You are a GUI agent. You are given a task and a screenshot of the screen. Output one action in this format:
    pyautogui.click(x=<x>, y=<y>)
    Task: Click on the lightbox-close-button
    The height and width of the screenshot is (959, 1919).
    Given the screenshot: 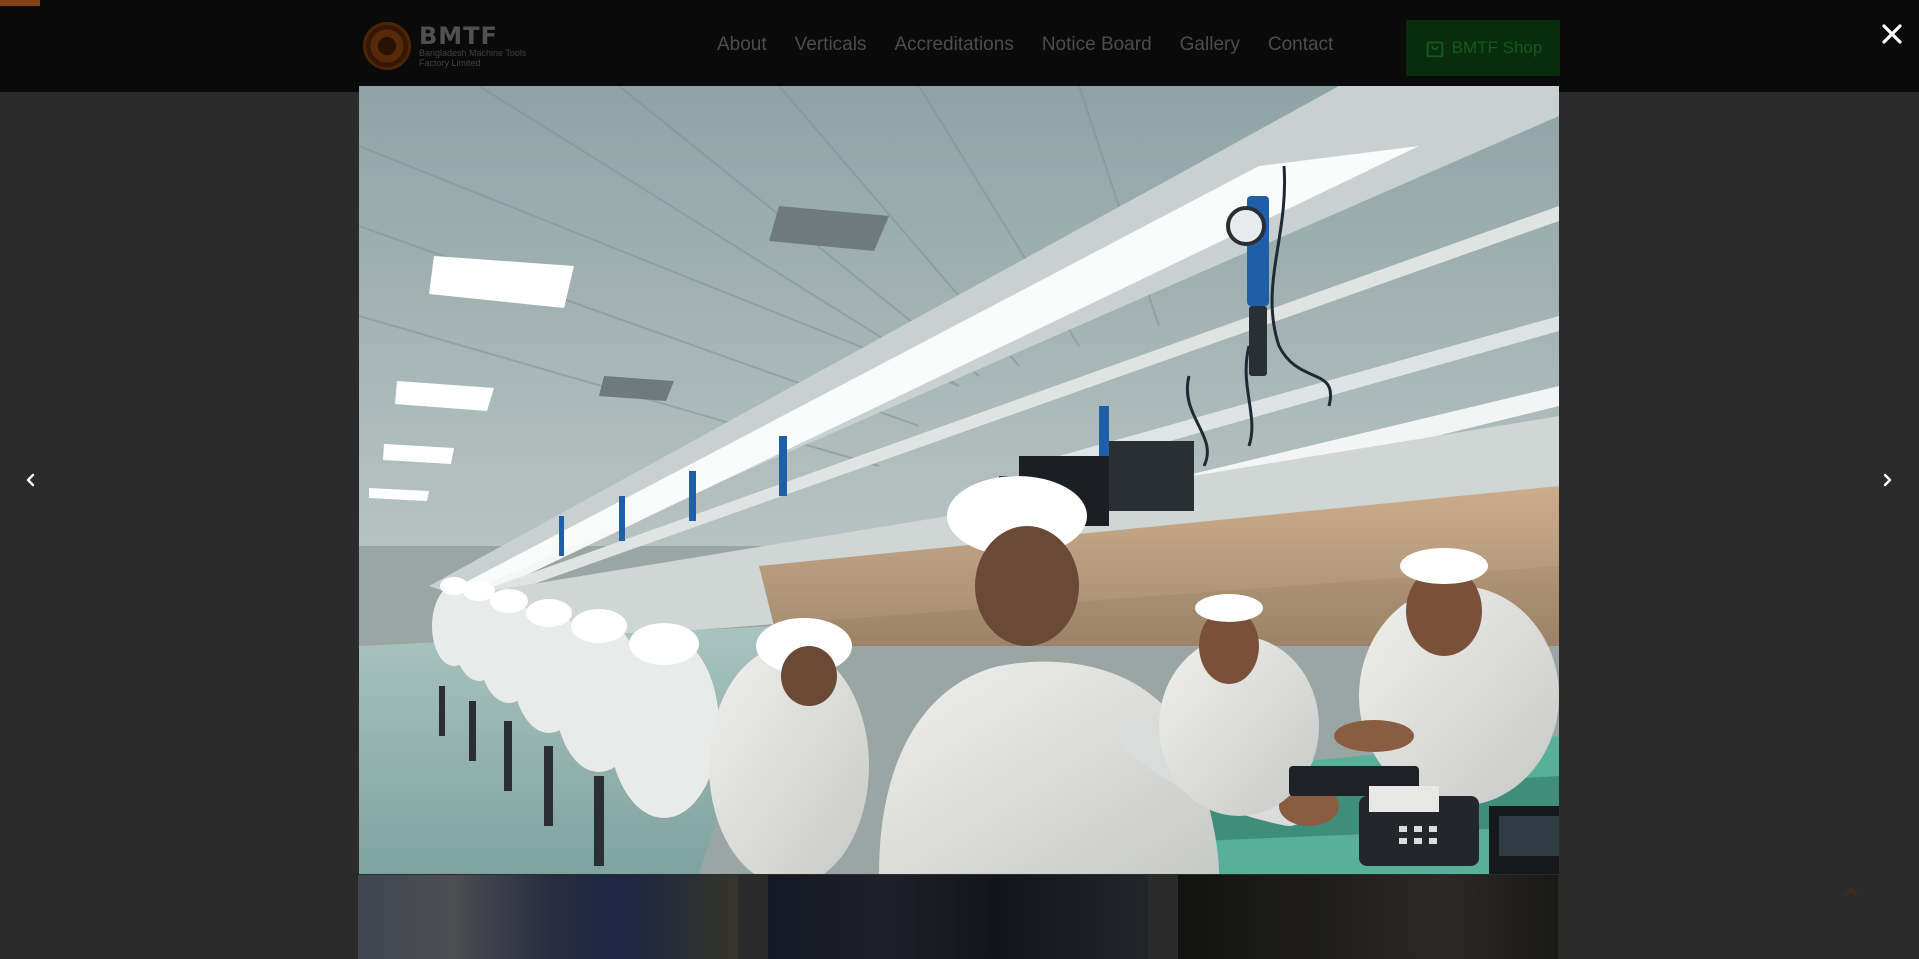 What is the action you would take?
    pyautogui.click(x=1892, y=34)
    